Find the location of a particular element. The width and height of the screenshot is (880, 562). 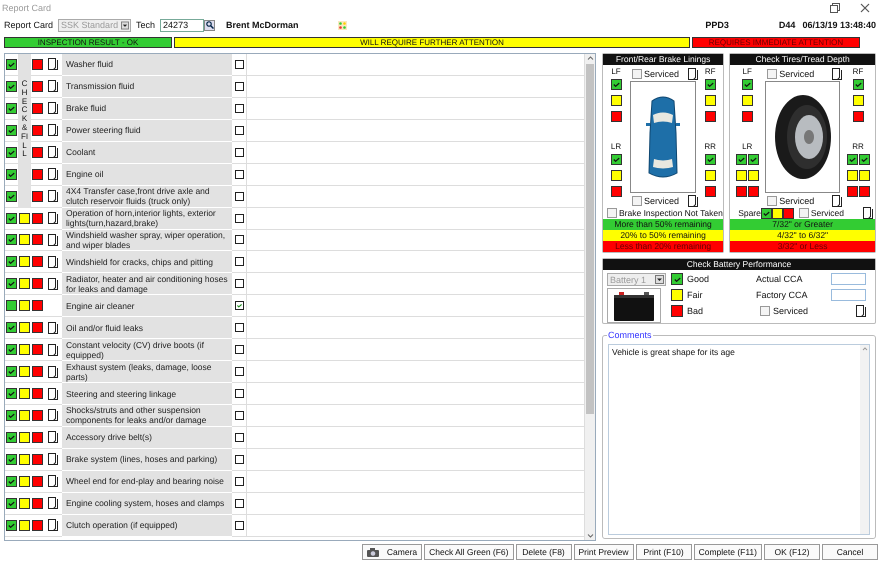

scroll-down-icon is located at coordinates (590, 536).